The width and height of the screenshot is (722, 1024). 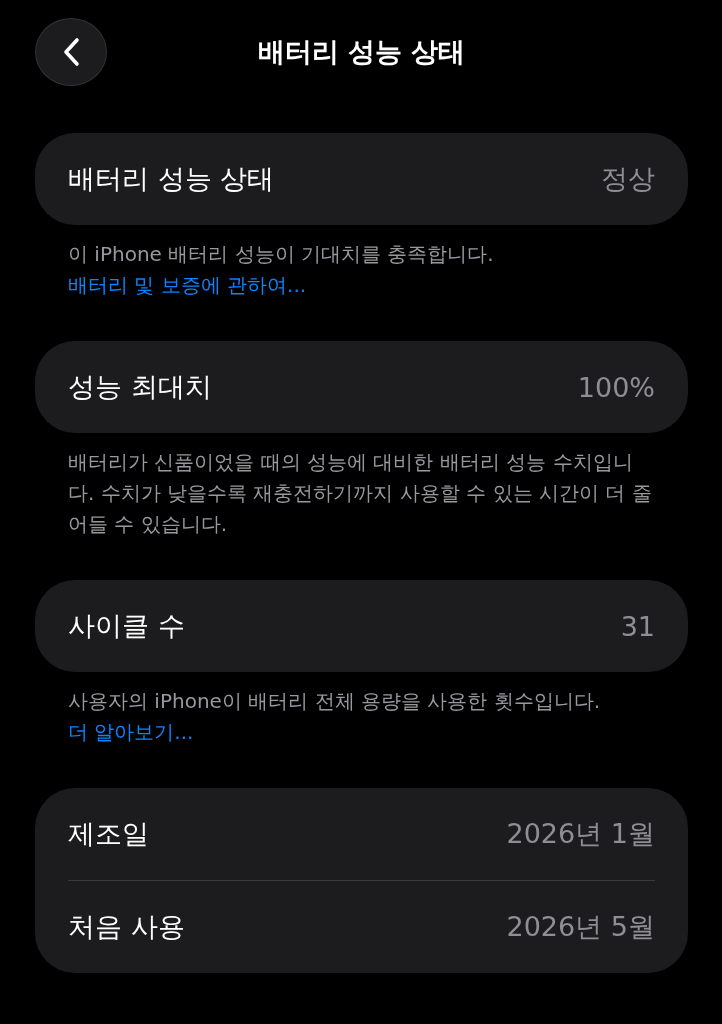 I want to click on row-value: 정상, so click(x=628, y=179).